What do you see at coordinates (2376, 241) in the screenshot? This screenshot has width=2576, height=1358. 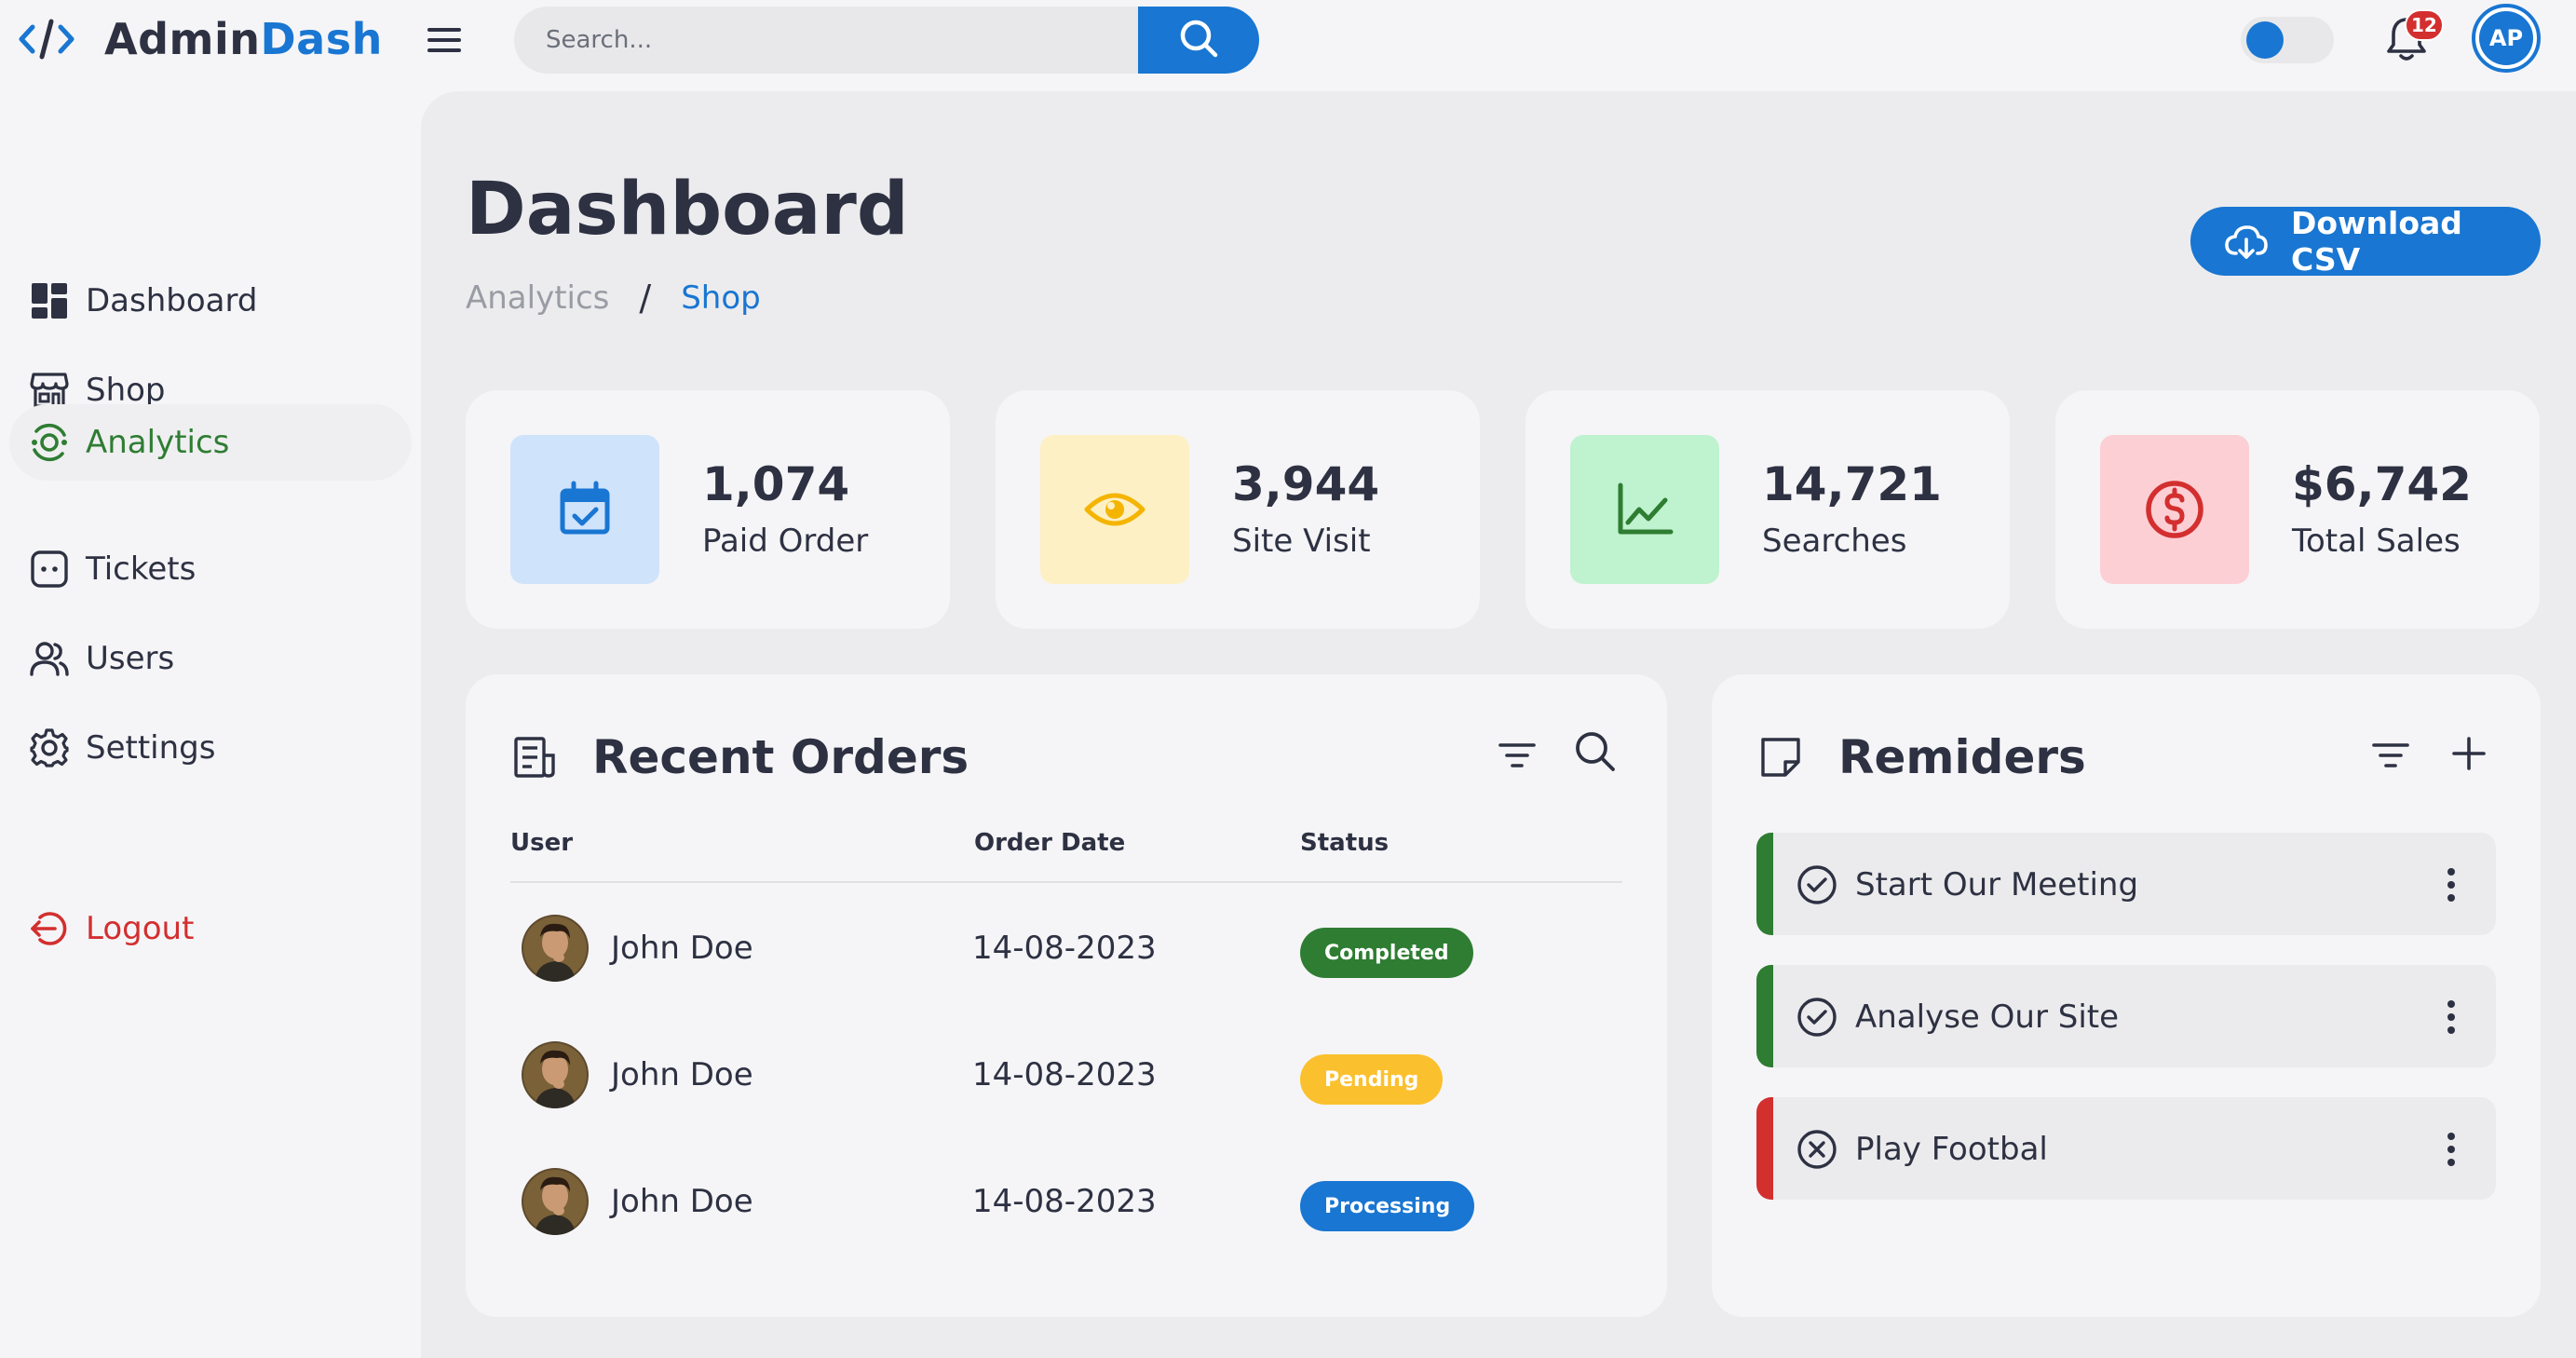 I see `download-csv-label: Download CSV` at bounding box center [2376, 241].